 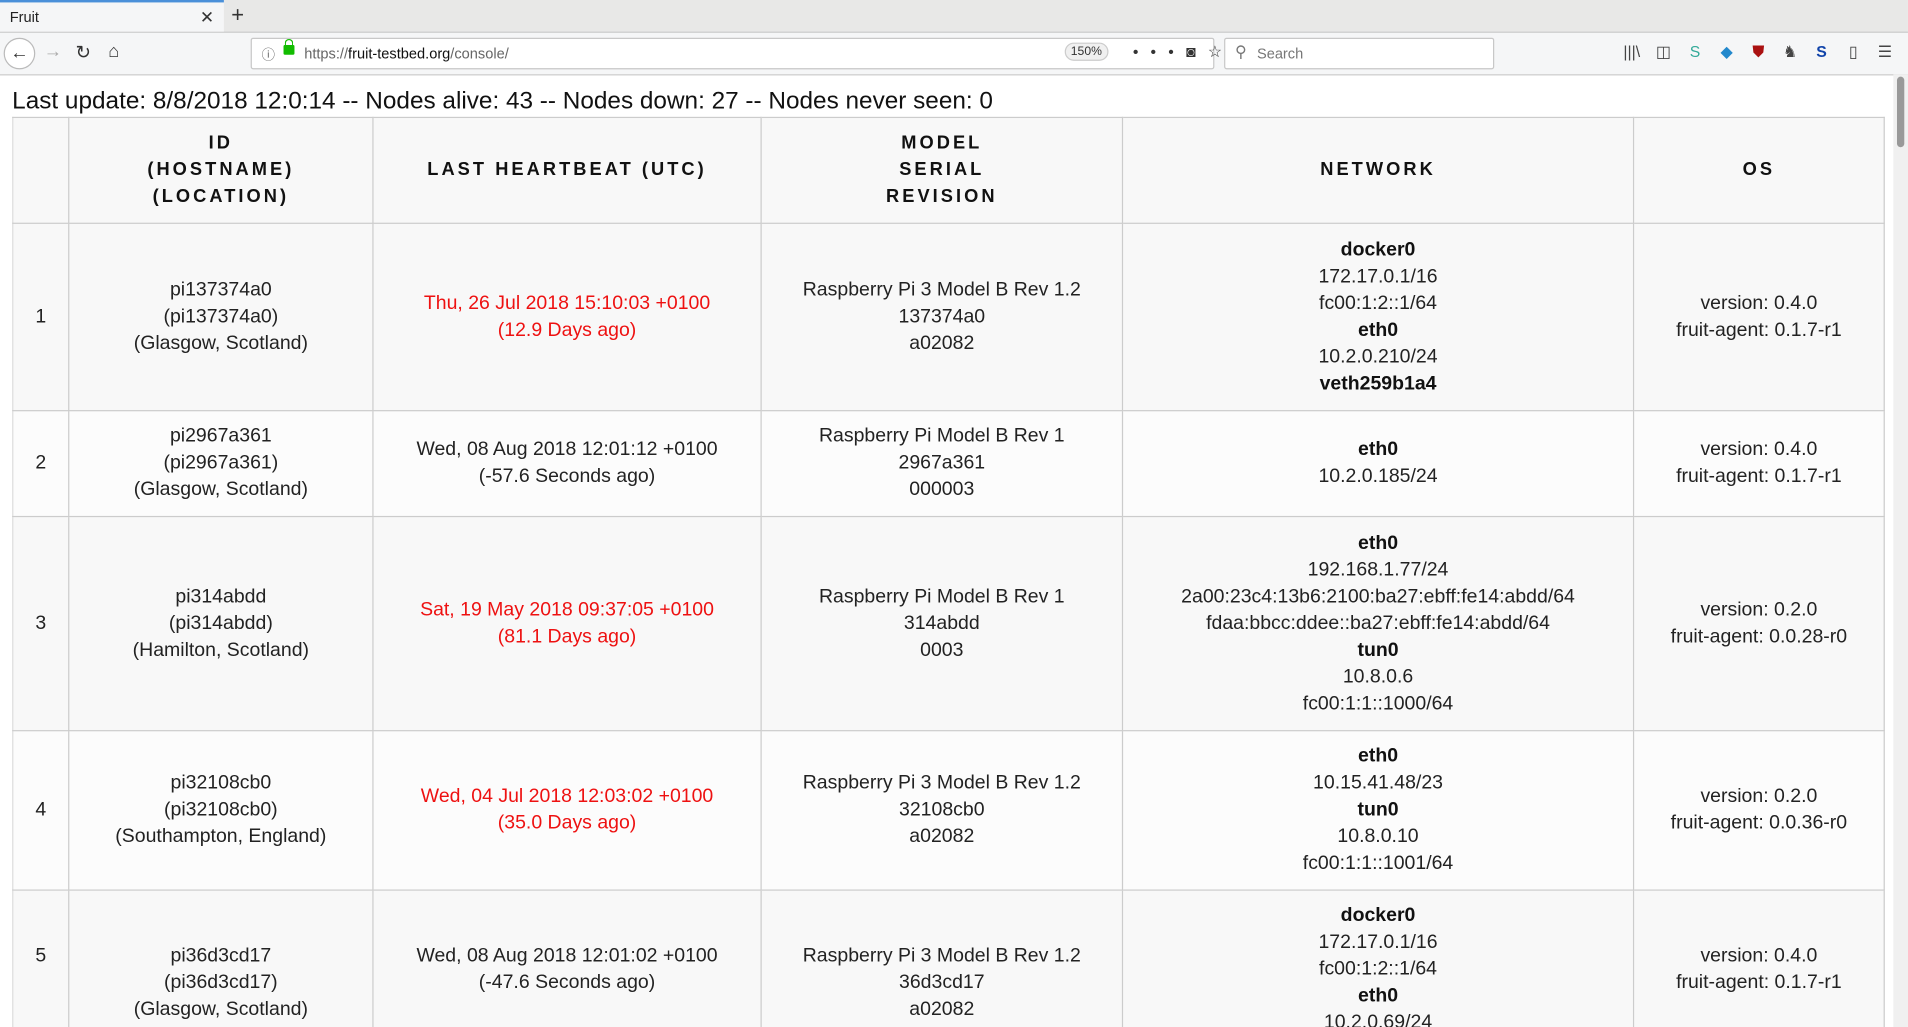 I want to click on heartbeat-time: Sat, 19 May 2018 09:37:05 +0100, so click(x=567, y=609).